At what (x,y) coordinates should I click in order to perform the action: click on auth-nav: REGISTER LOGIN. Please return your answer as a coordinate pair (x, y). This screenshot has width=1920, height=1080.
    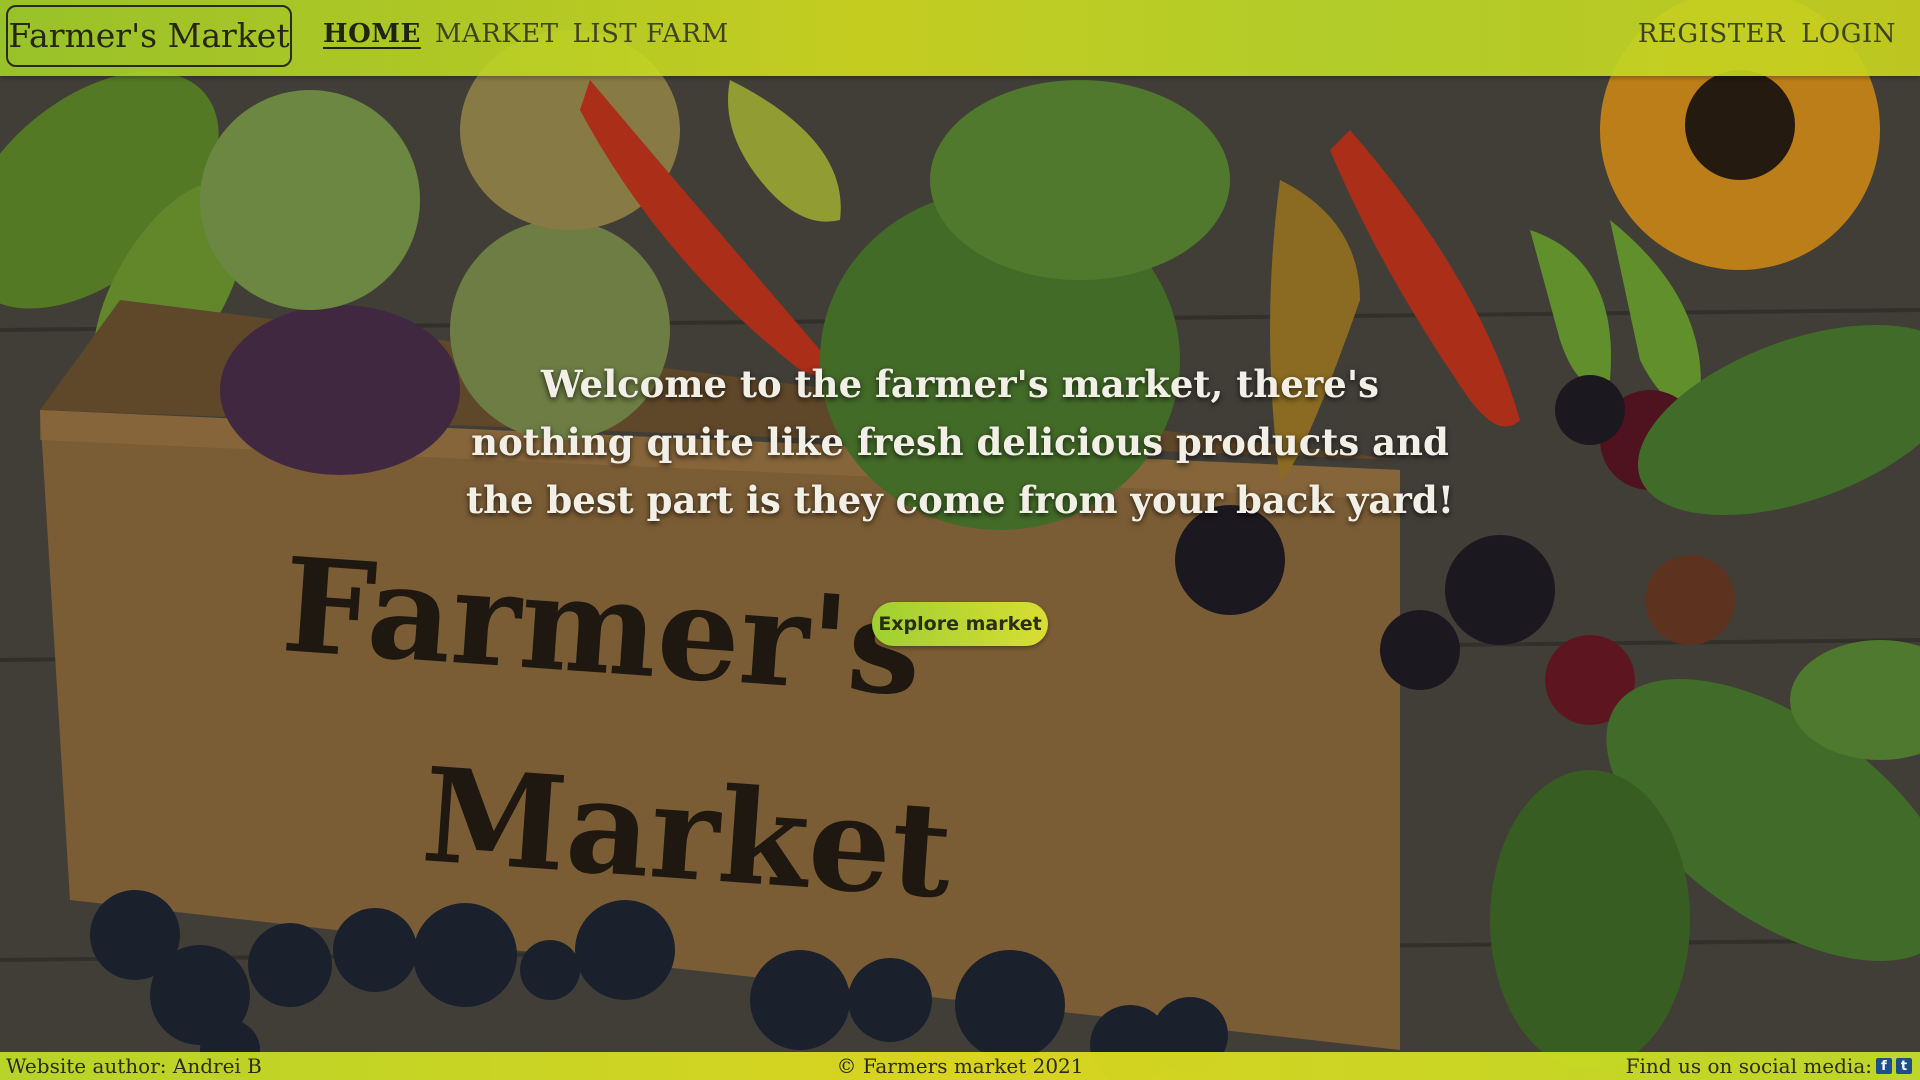
    Looking at the image, I should click on (1767, 34).